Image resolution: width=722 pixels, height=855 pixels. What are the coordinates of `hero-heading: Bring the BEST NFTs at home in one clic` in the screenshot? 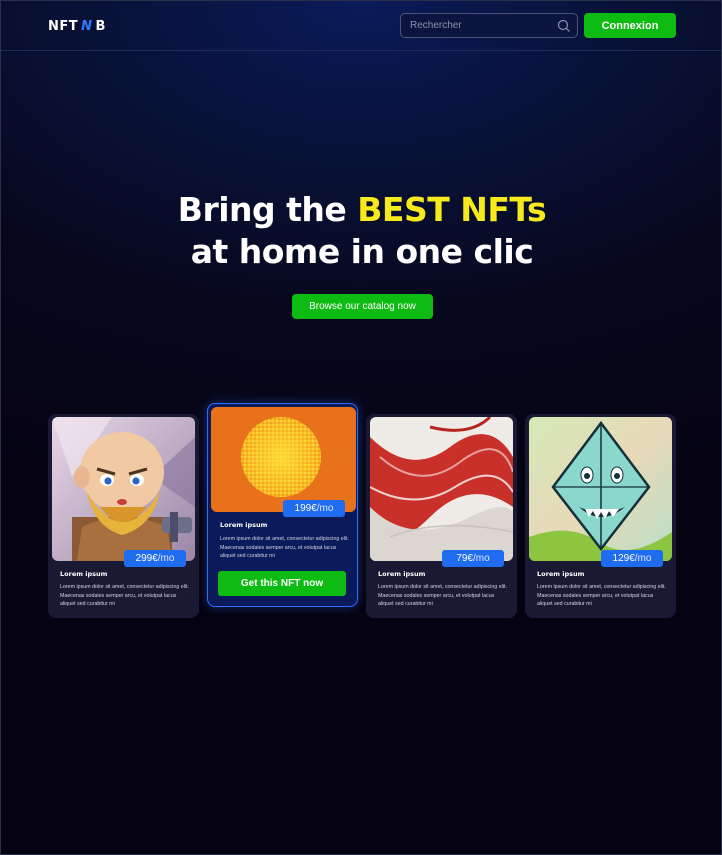 It's located at (361, 231).